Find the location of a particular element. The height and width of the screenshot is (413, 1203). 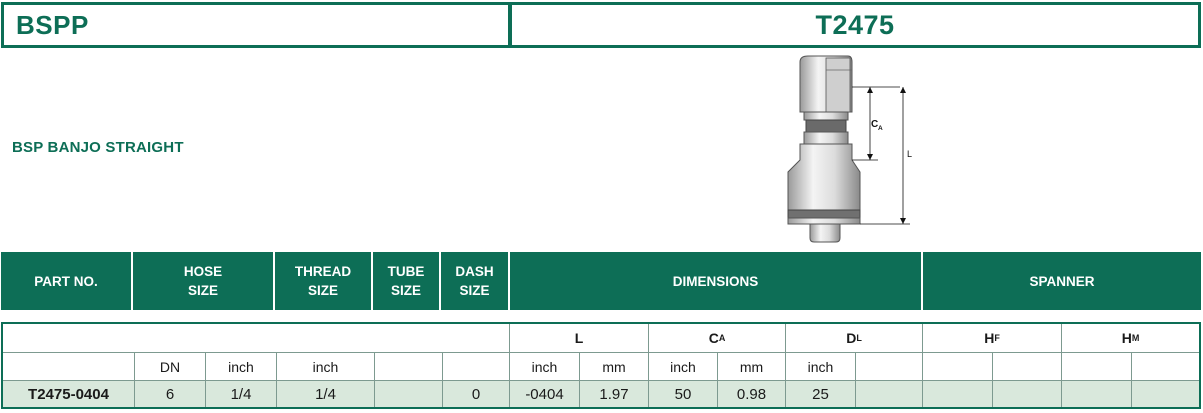

cell-dn: 6 is located at coordinates (170, 394).